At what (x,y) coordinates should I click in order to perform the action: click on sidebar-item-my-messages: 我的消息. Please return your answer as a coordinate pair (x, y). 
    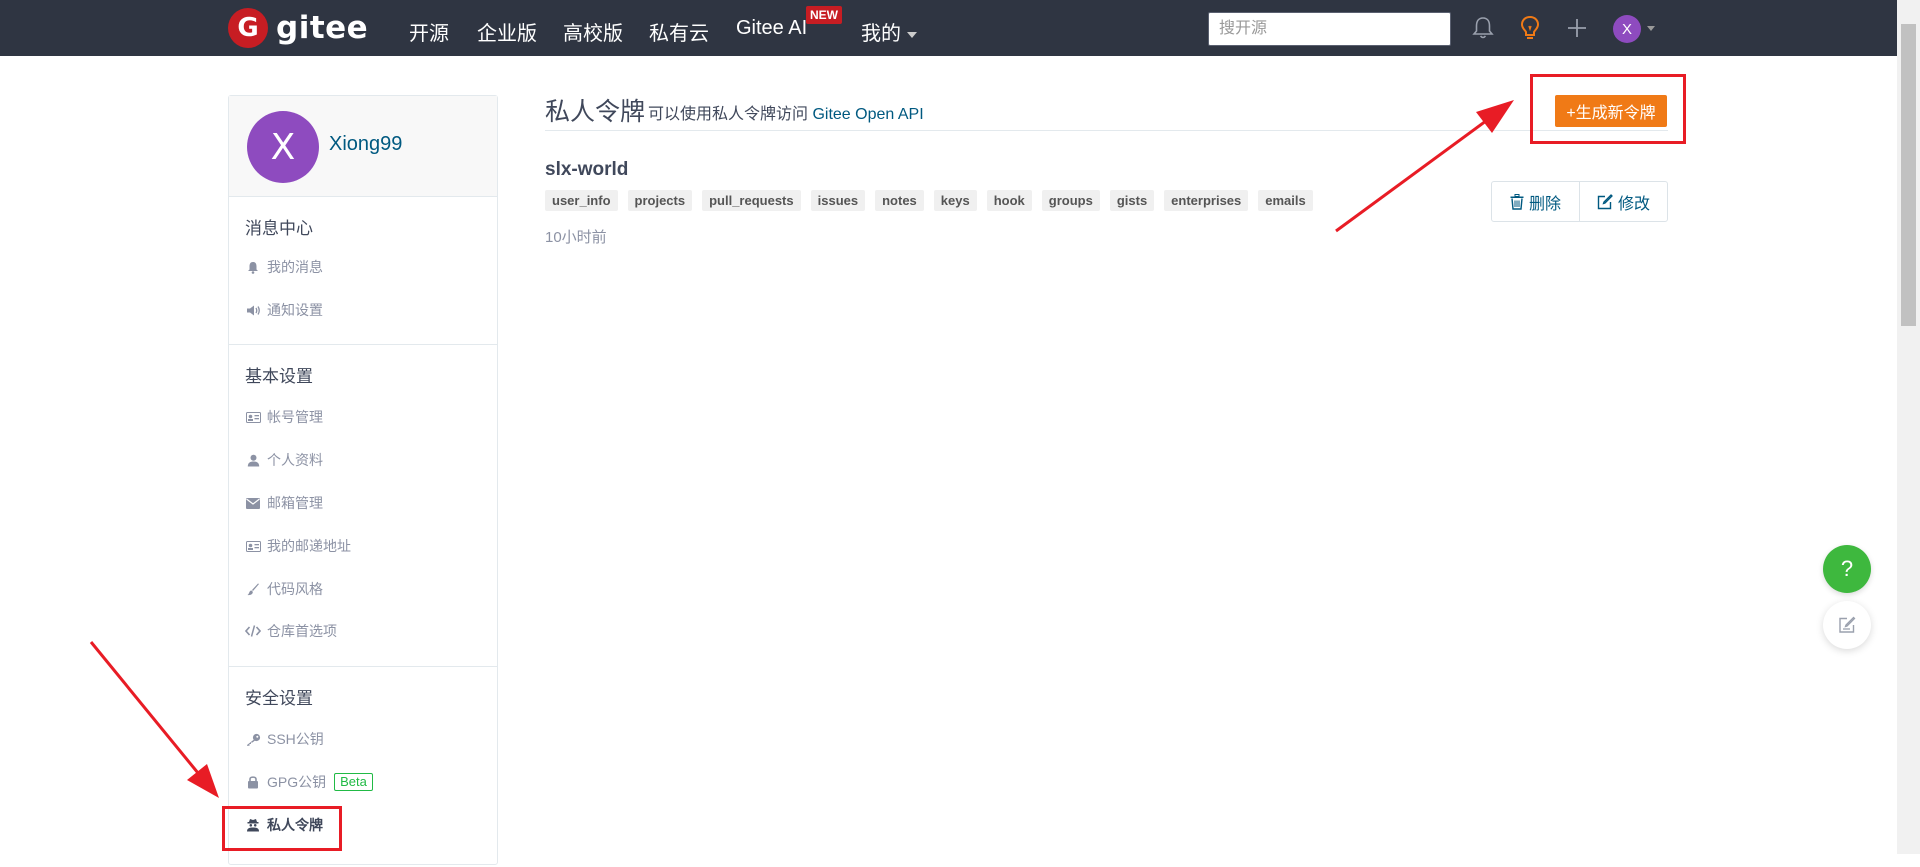
    Looking at the image, I should click on (284, 267).